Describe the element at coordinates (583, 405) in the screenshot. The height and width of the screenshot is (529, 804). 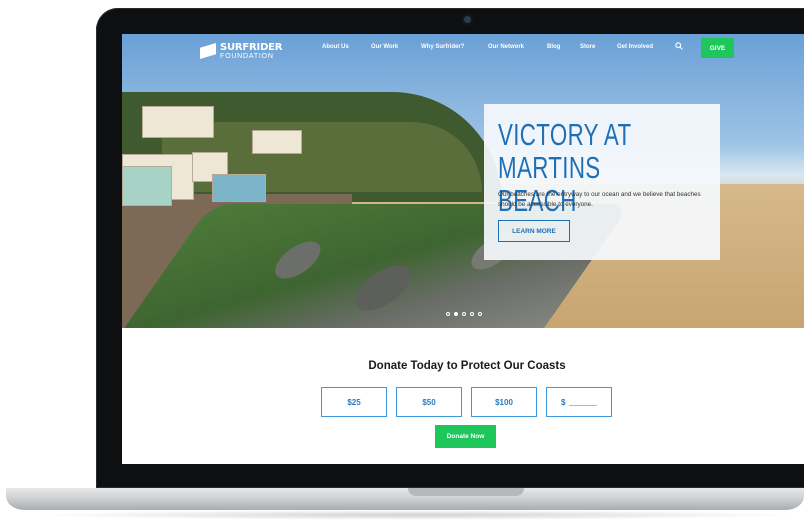
I see `custom-amount-underline` at that location.